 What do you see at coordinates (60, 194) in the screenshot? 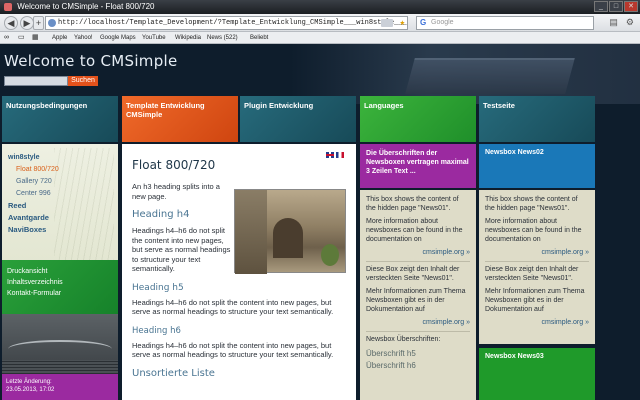
I see `sidebar-item-center: Center 996` at bounding box center [60, 194].